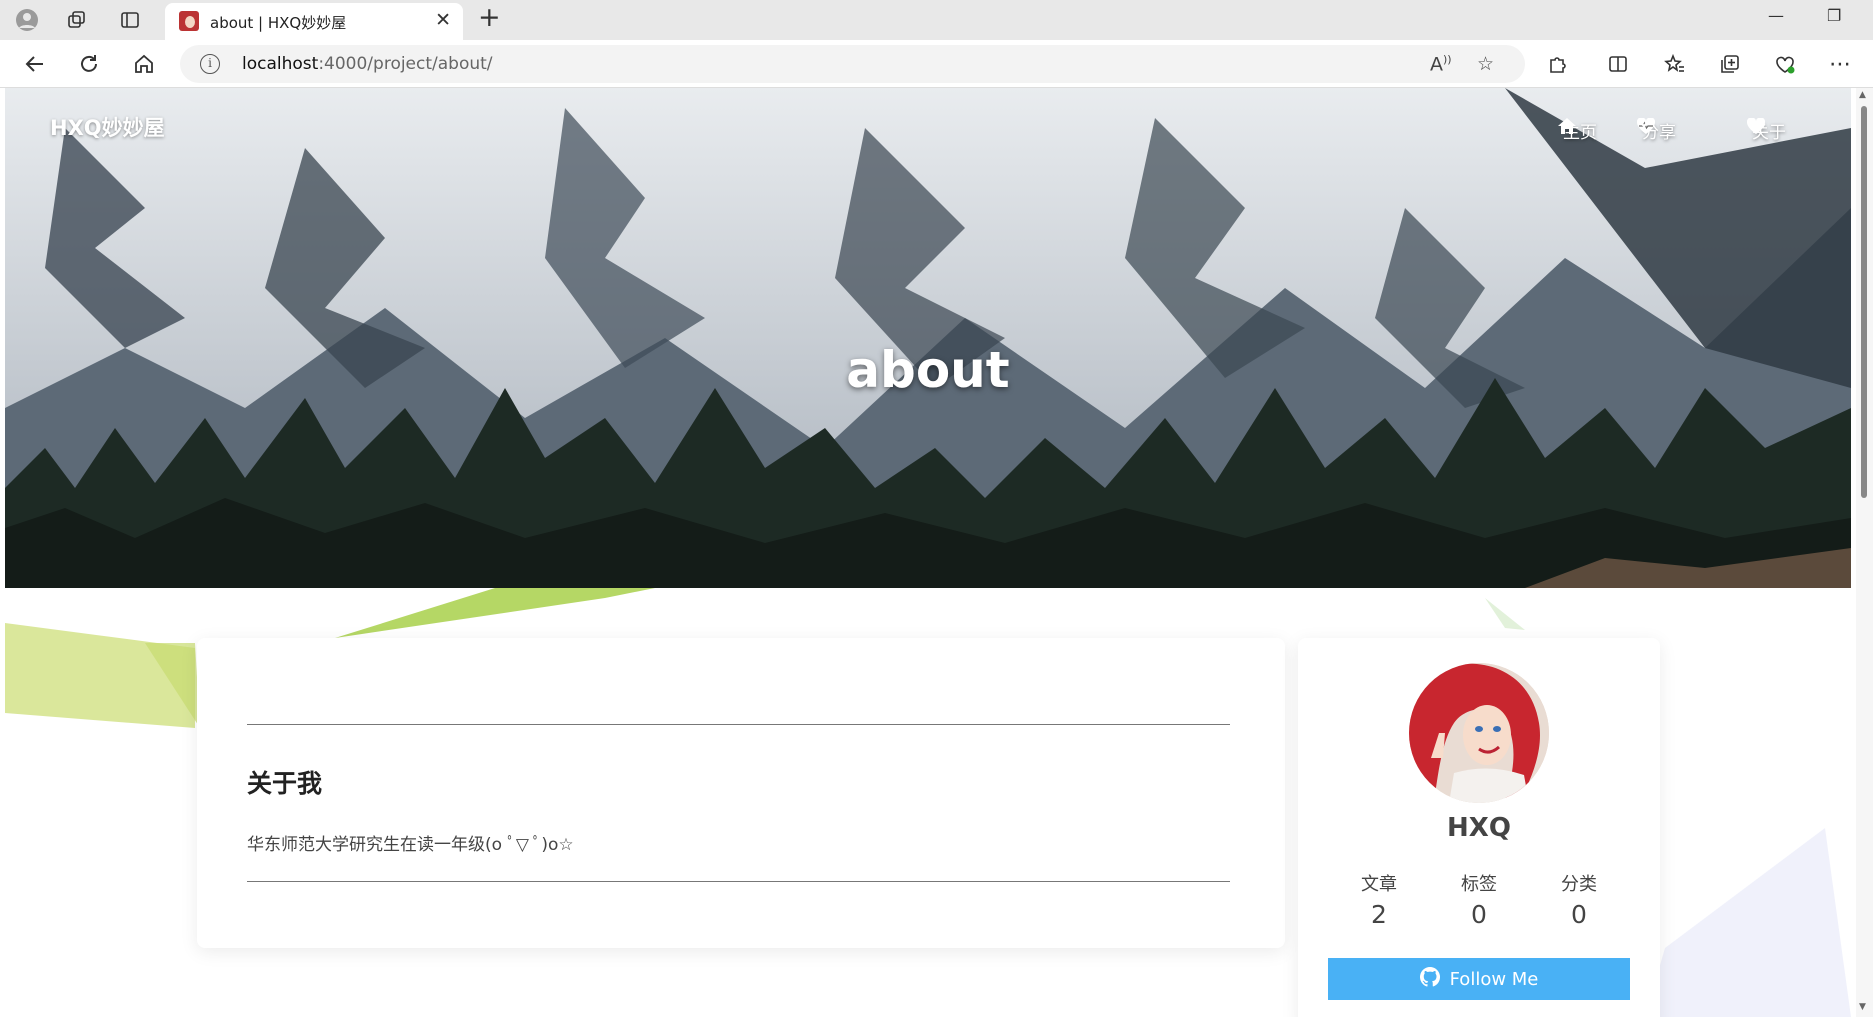 The width and height of the screenshot is (1873, 1017). Describe the element at coordinates (936, 20) in the screenshot. I see `browser-tabbar: about | HXQ妙妙屋 ✕ + — ❐` at that location.